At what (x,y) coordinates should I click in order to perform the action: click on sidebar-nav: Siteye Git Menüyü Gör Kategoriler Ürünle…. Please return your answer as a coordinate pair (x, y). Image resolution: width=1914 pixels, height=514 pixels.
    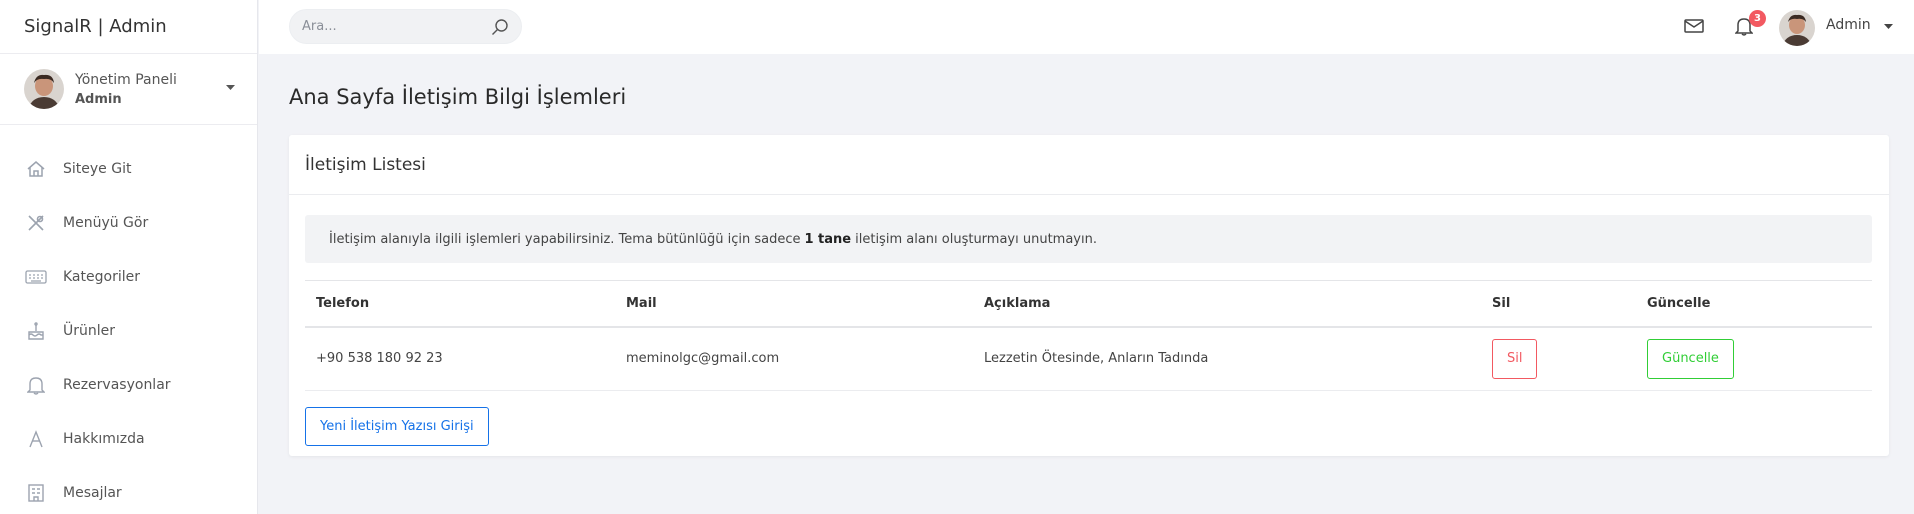
    Looking at the image, I should click on (128, 319).